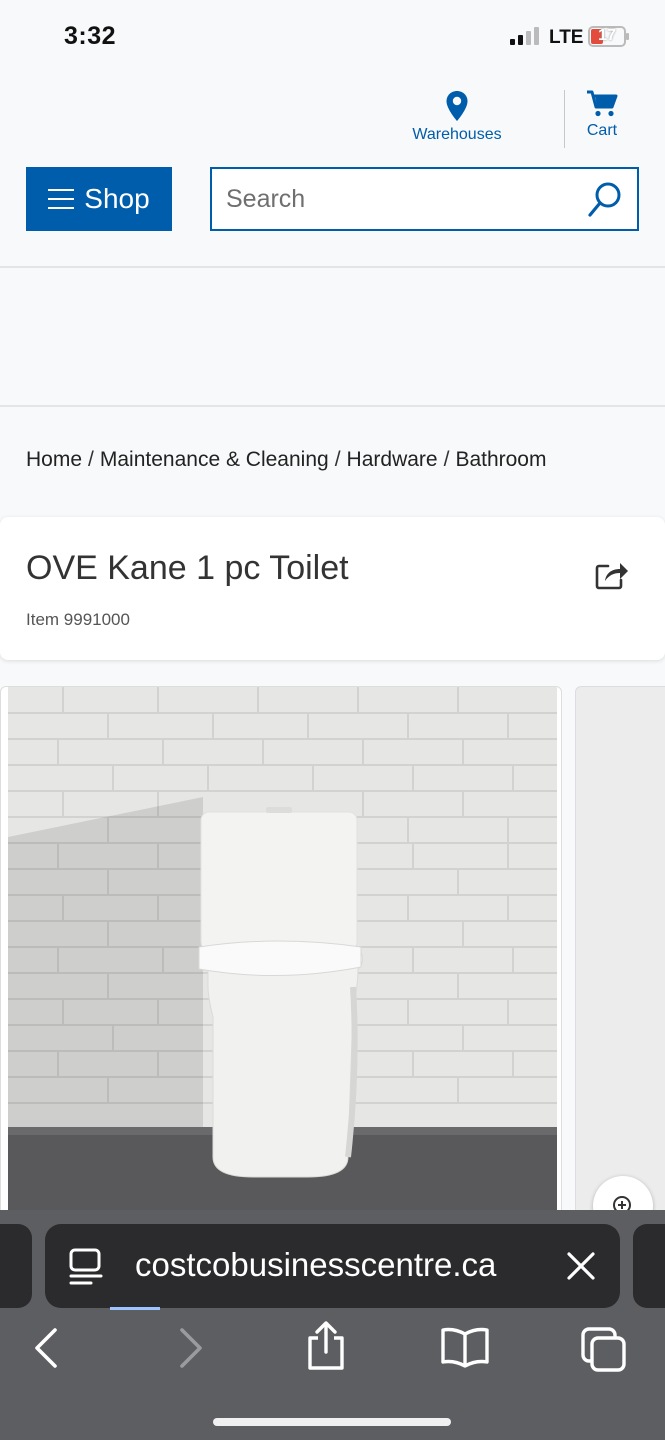 This screenshot has height=1440, width=665. What do you see at coordinates (332, 588) in the screenshot?
I see `product-title-card: OVE Kane 1 pc Toilet Item 9991000` at bounding box center [332, 588].